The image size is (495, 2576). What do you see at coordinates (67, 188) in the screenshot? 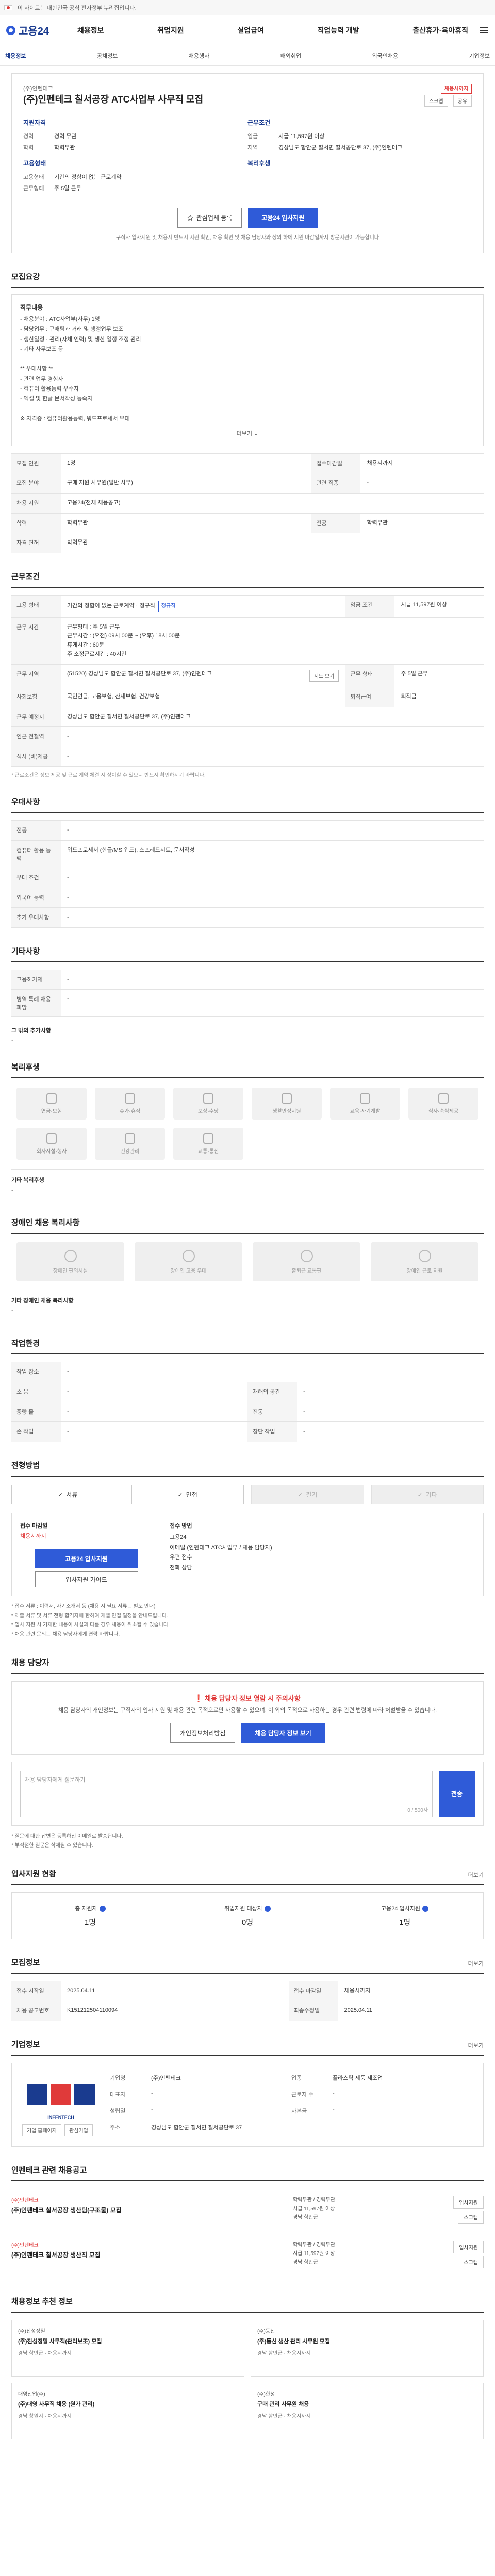
I see `sumLeft2-value: 주 5일 근무` at bounding box center [67, 188].